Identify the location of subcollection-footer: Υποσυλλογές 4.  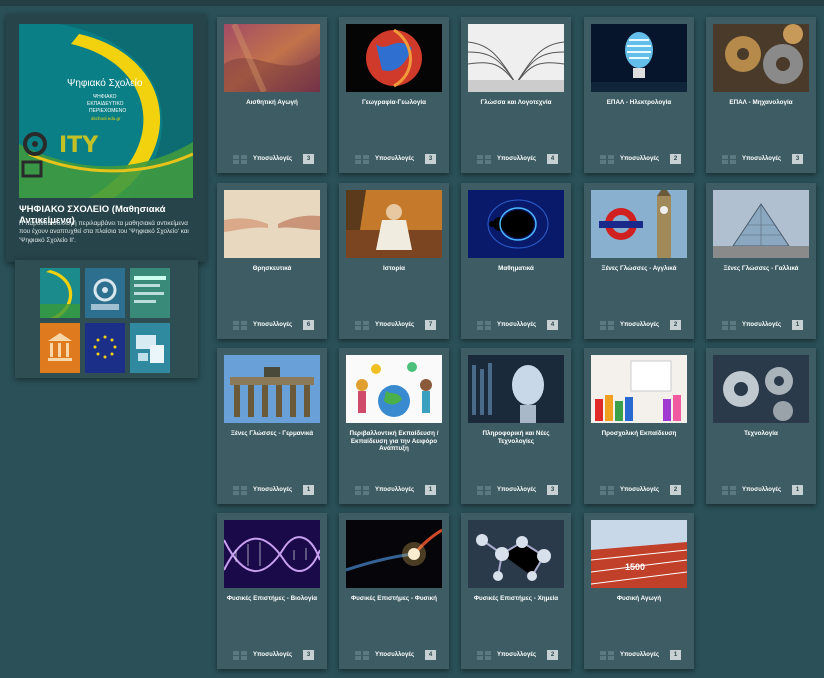
(516, 325).